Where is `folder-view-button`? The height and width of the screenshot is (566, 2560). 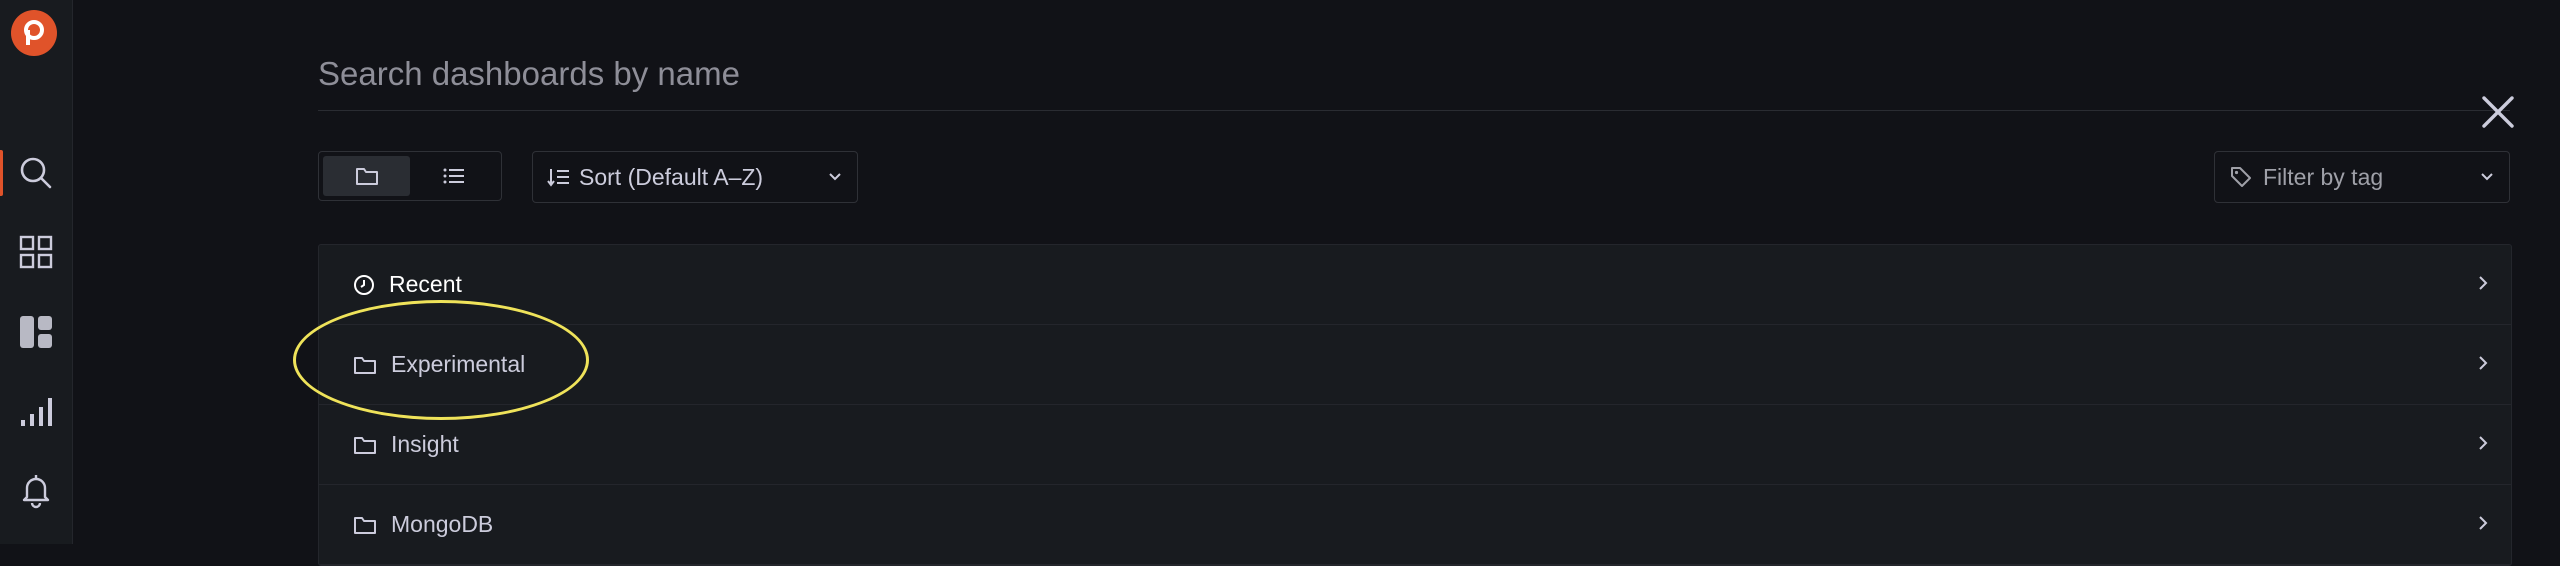 folder-view-button is located at coordinates (366, 176).